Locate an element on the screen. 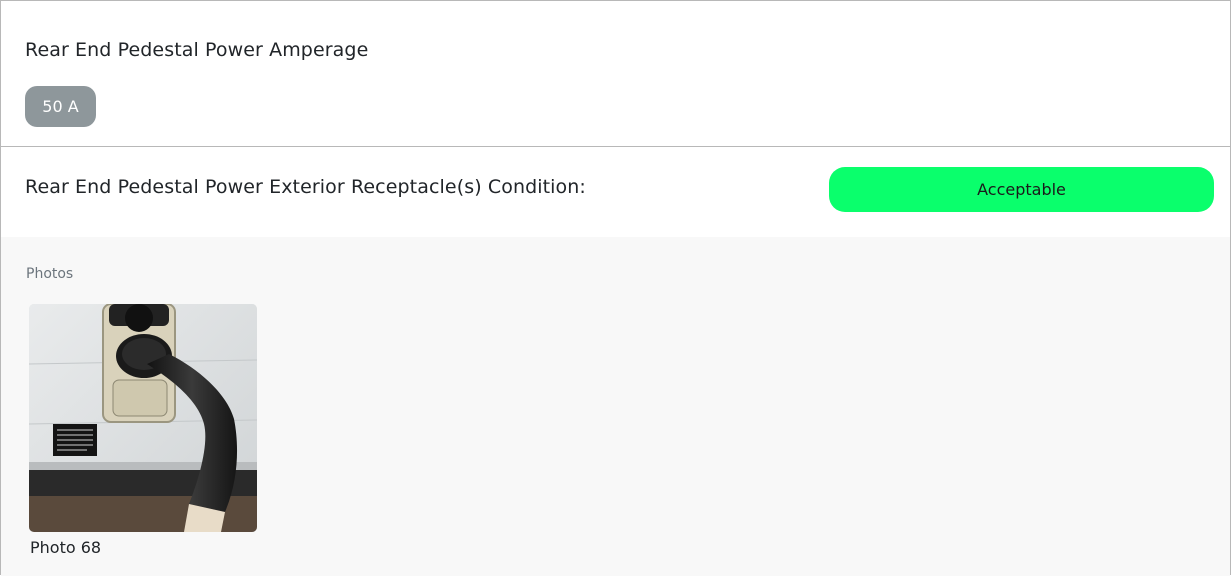 The image size is (1231, 576). photo-thumbnail is located at coordinates (143, 418).